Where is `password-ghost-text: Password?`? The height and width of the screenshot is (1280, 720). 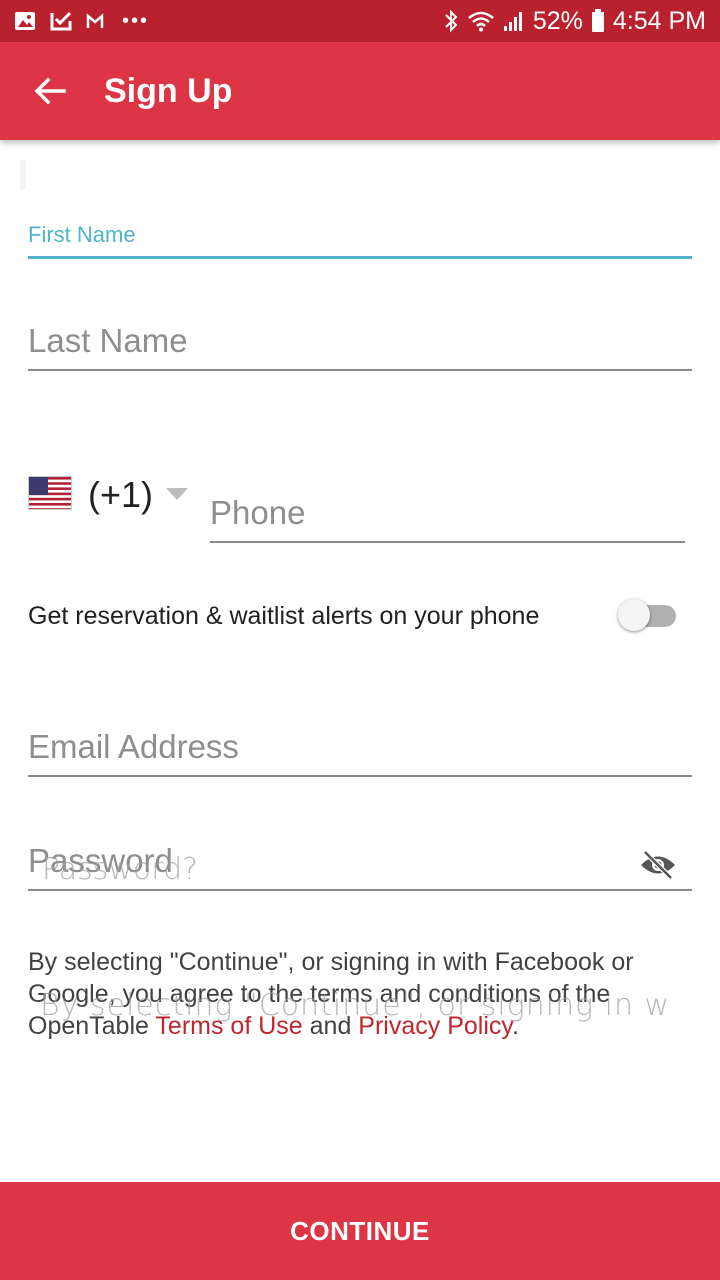 password-ghost-text: Password? is located at coordinates (120, 869).